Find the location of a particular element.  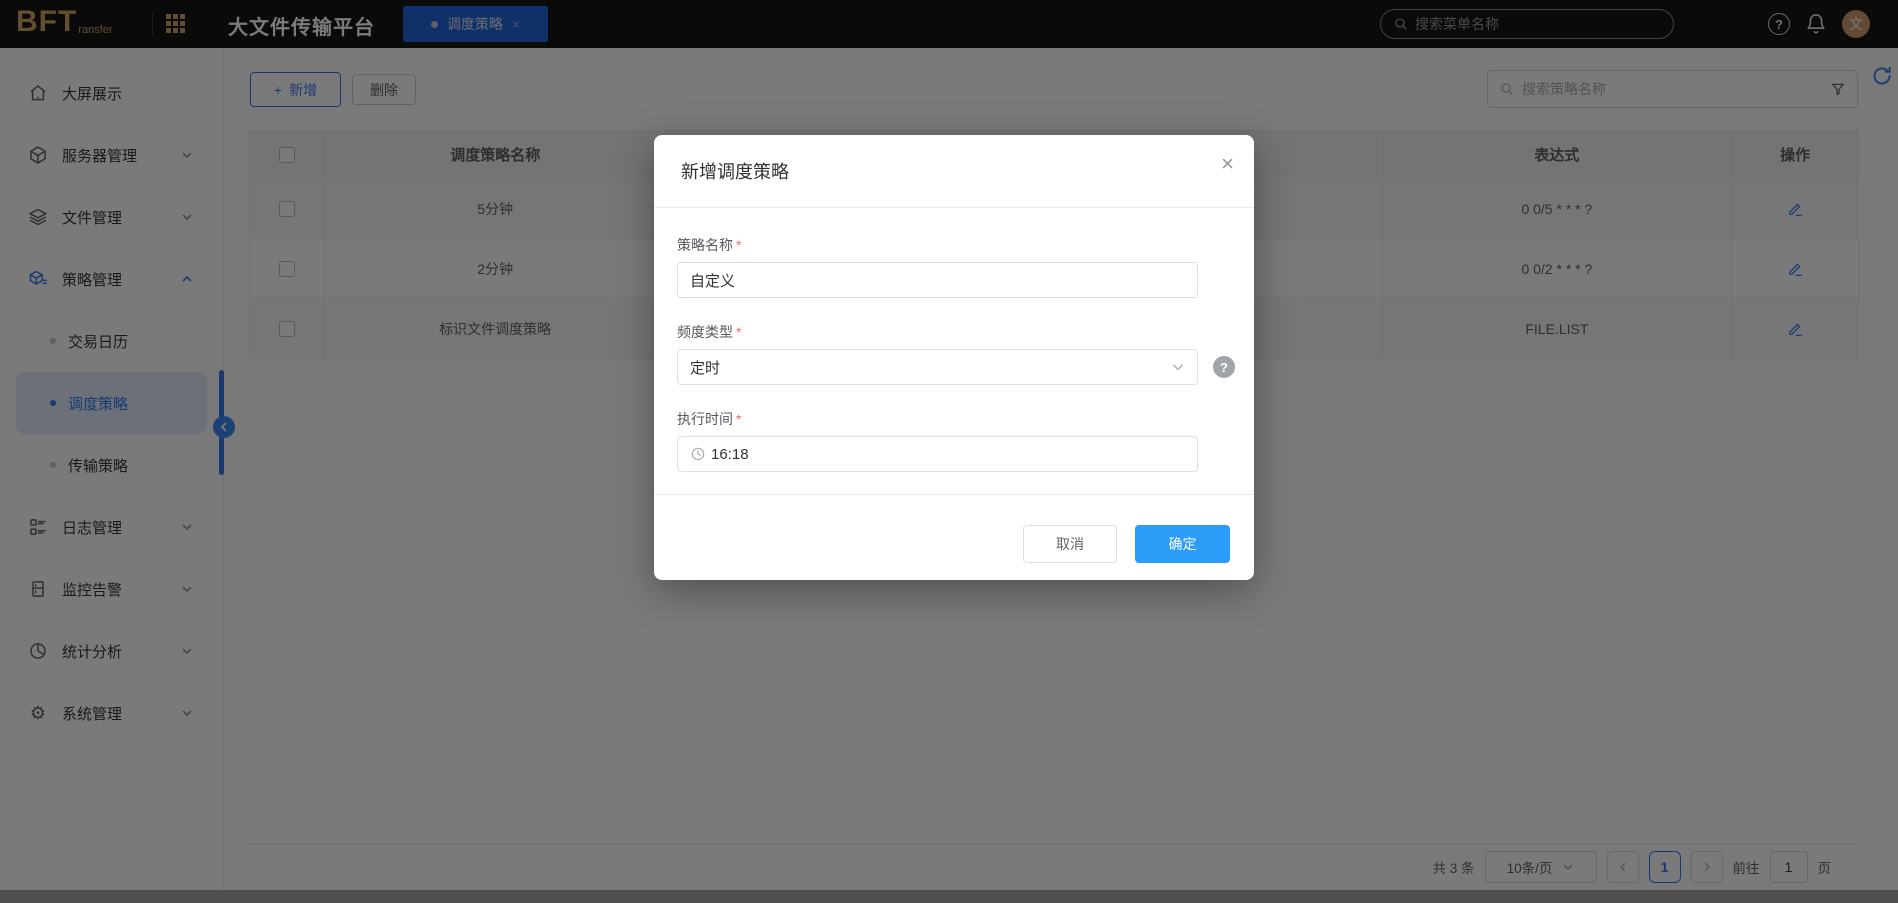

policy-name-label: 策略名称 * is located at coordinates (709, 245).